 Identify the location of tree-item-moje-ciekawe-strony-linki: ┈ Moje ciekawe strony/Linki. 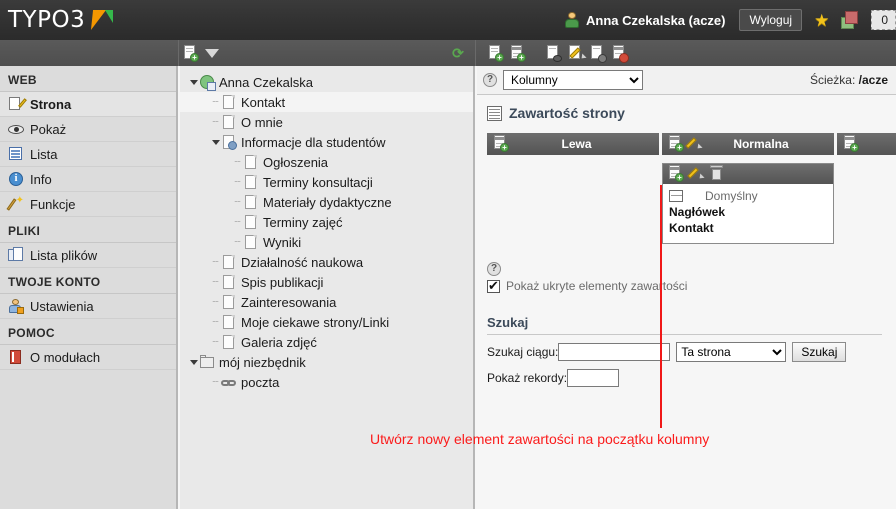
(326, 322).